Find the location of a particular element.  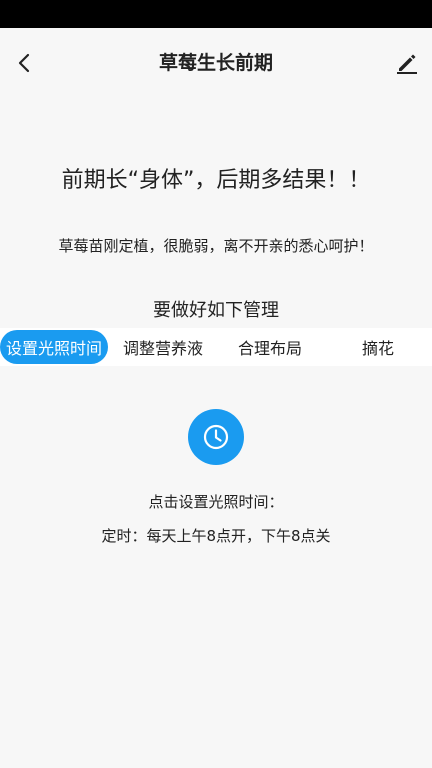

tab-light-time: 设置光照时间 is located at coordinates (54, 347).